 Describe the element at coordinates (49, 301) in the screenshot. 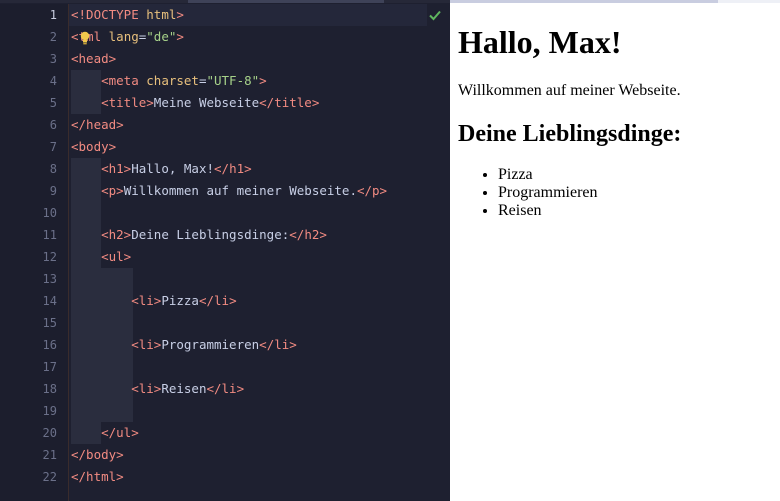

I see `line-number: 14` at that location.